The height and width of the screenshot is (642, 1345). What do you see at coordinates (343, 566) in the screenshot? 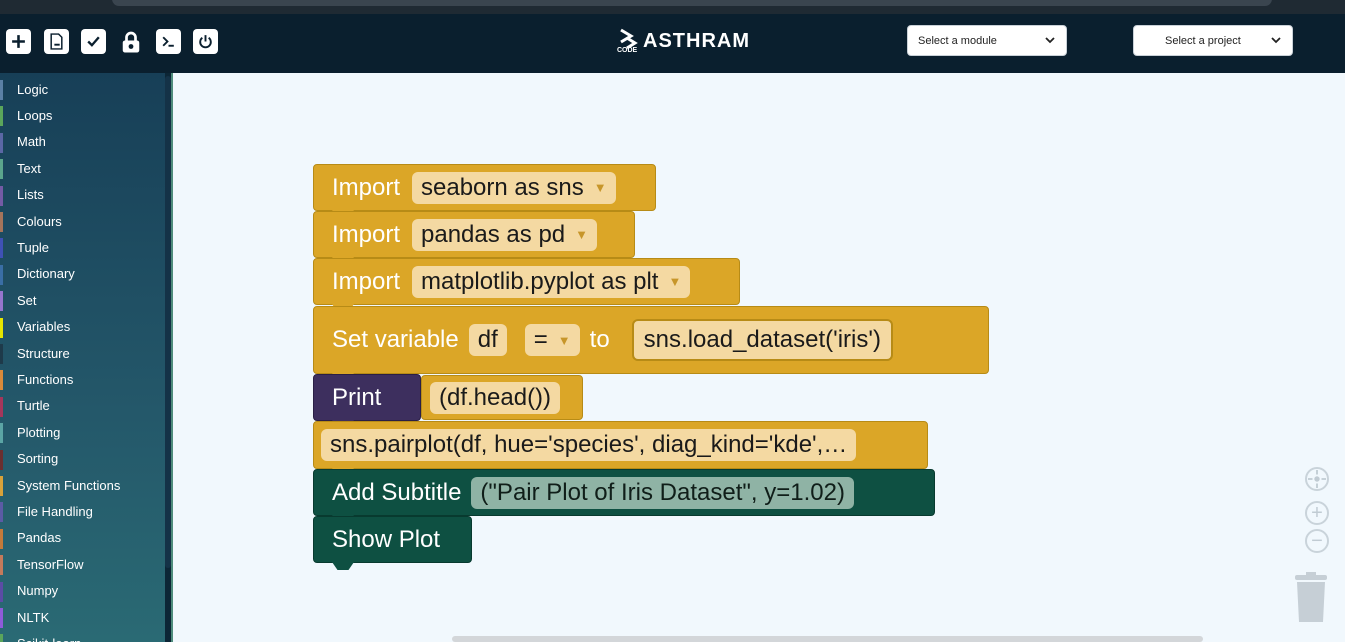
I see `block-connector` at bounding box center [343, 566].